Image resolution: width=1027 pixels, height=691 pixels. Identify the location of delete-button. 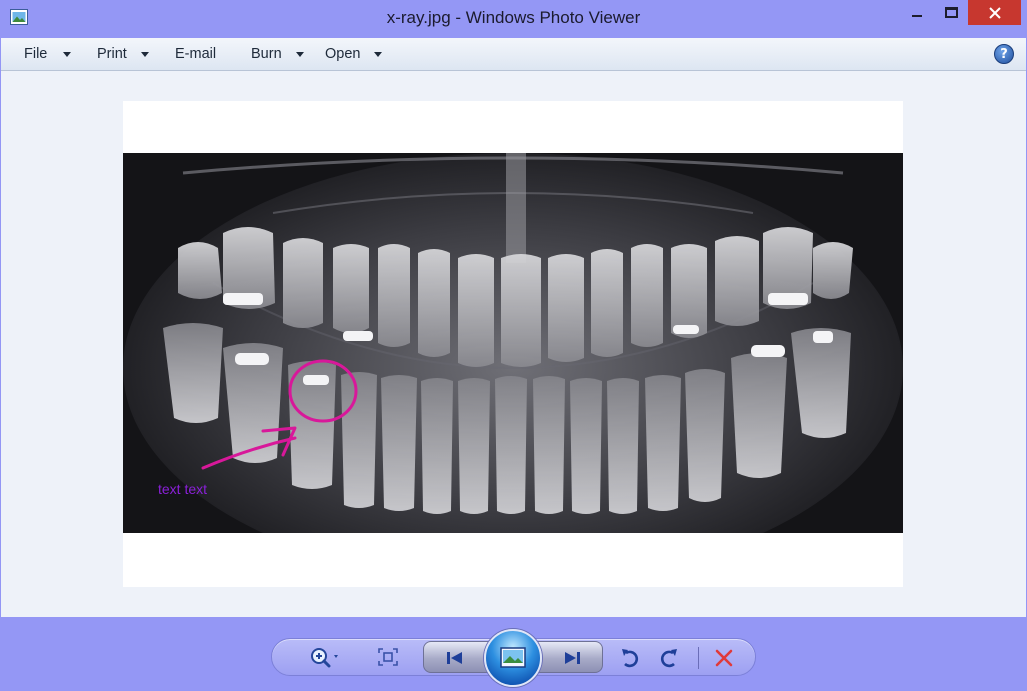
(724, 658).